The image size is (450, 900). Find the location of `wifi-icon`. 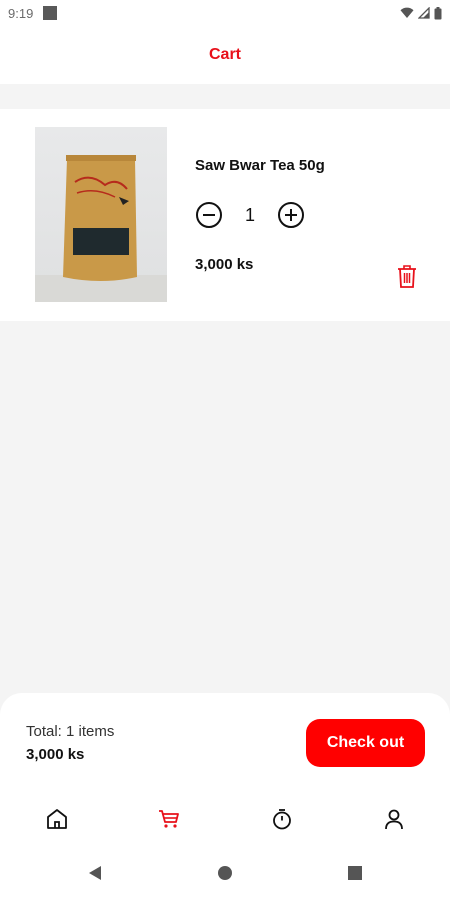

wifi-icon is located at coordinates (407, 12).